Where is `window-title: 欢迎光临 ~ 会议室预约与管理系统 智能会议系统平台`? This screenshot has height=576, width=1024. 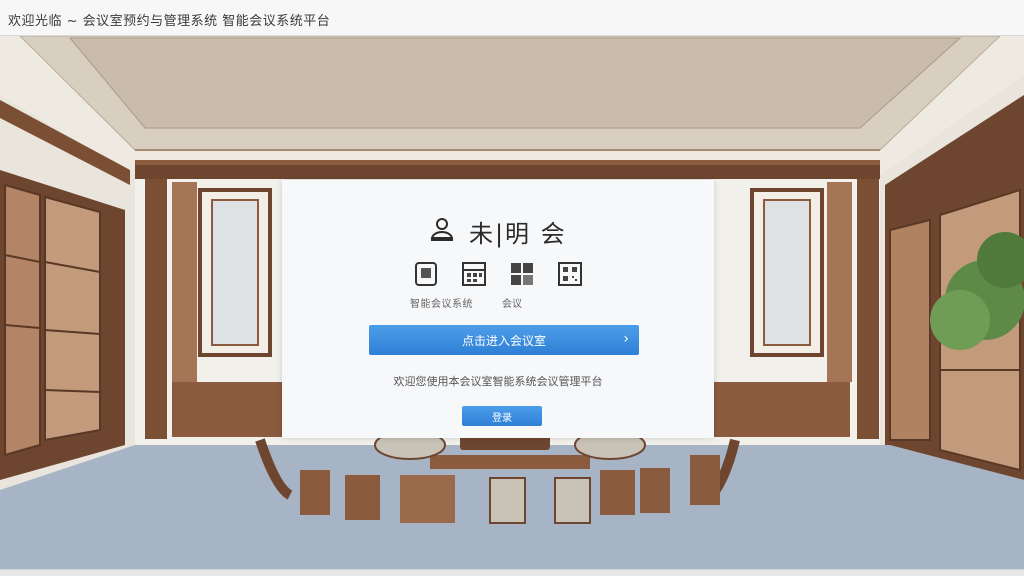
window-title: 欢迎光临 ~ 会议室预约与管理系统 智能会议系统平台 is located at coordinates (169, 21).